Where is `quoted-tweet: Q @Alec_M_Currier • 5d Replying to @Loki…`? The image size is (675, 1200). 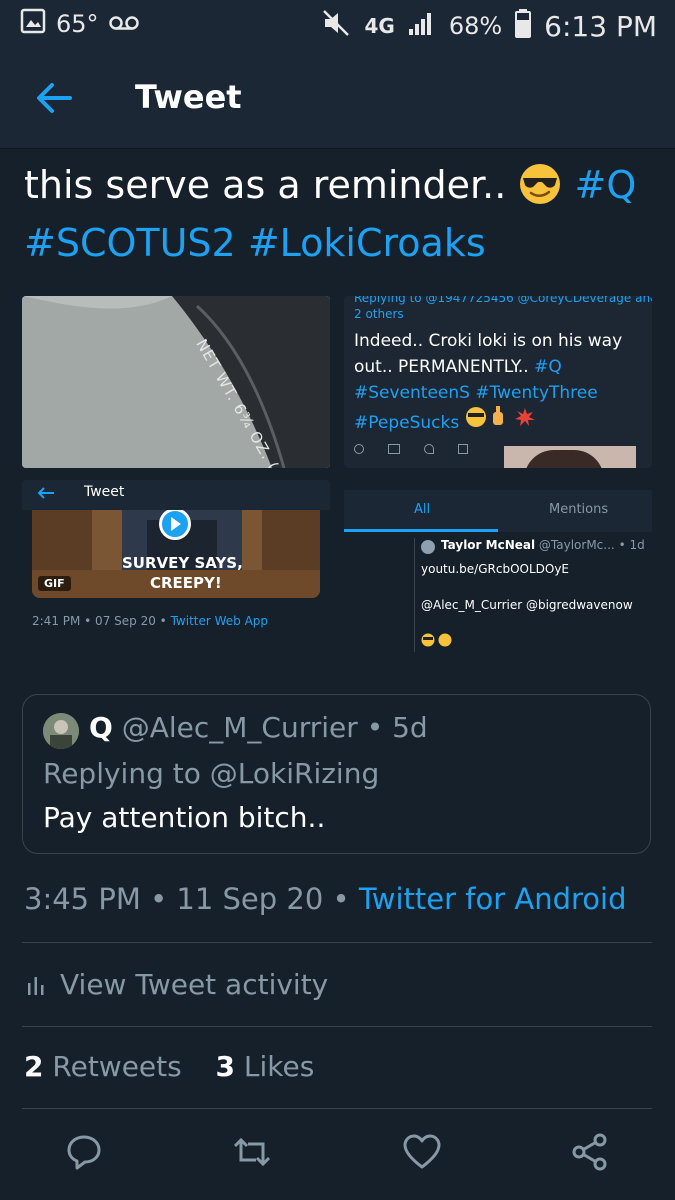 quoted-tweet: Q @Alec_M_Currier • 5d Replying to @Loki… is located at coordinates (336, 774).